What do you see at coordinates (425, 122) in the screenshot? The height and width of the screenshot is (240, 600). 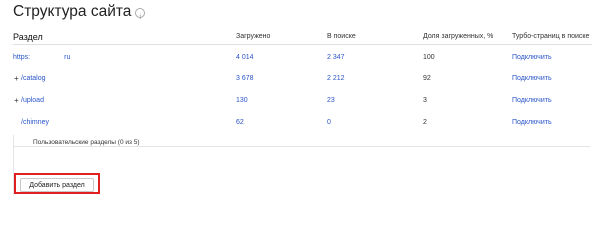 I see `share-value: 2` at bounding box center [425, 122].